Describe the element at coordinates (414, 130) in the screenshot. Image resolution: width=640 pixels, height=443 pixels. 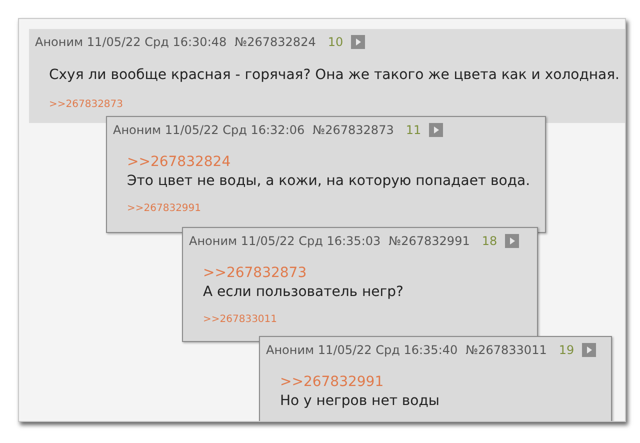
I see `reply-count: 11` at that location.